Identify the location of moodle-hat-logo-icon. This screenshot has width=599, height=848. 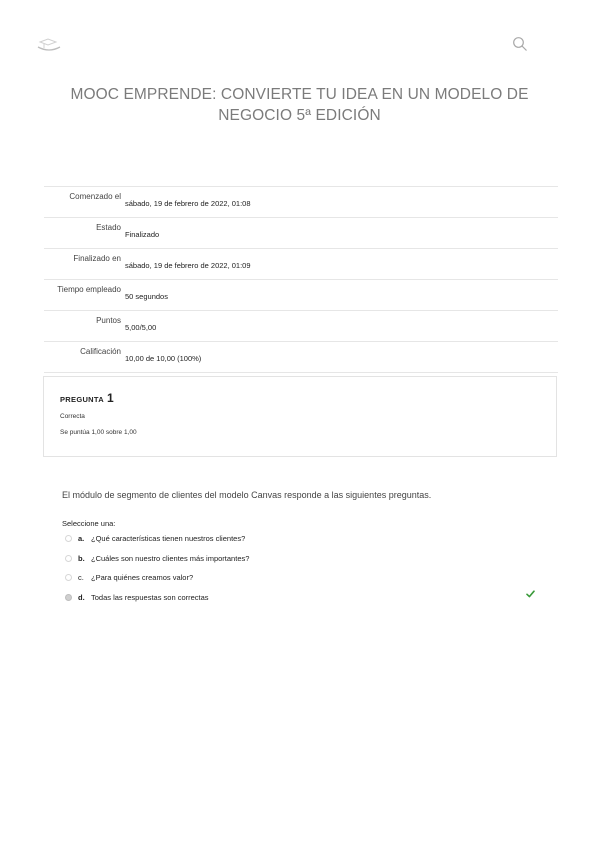
(49, 46).